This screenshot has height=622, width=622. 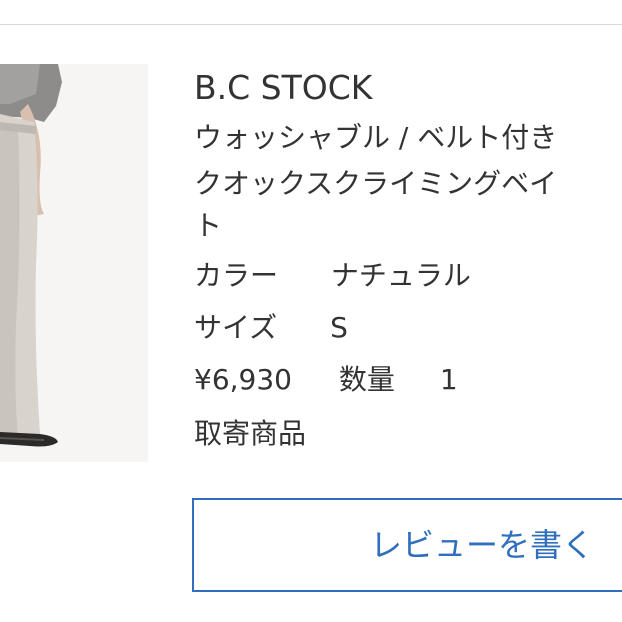 What do you see at coordinates (250, 433) in the screenshot?
I see `availability-status: 取寄商品` at bounding box center [250, 433].